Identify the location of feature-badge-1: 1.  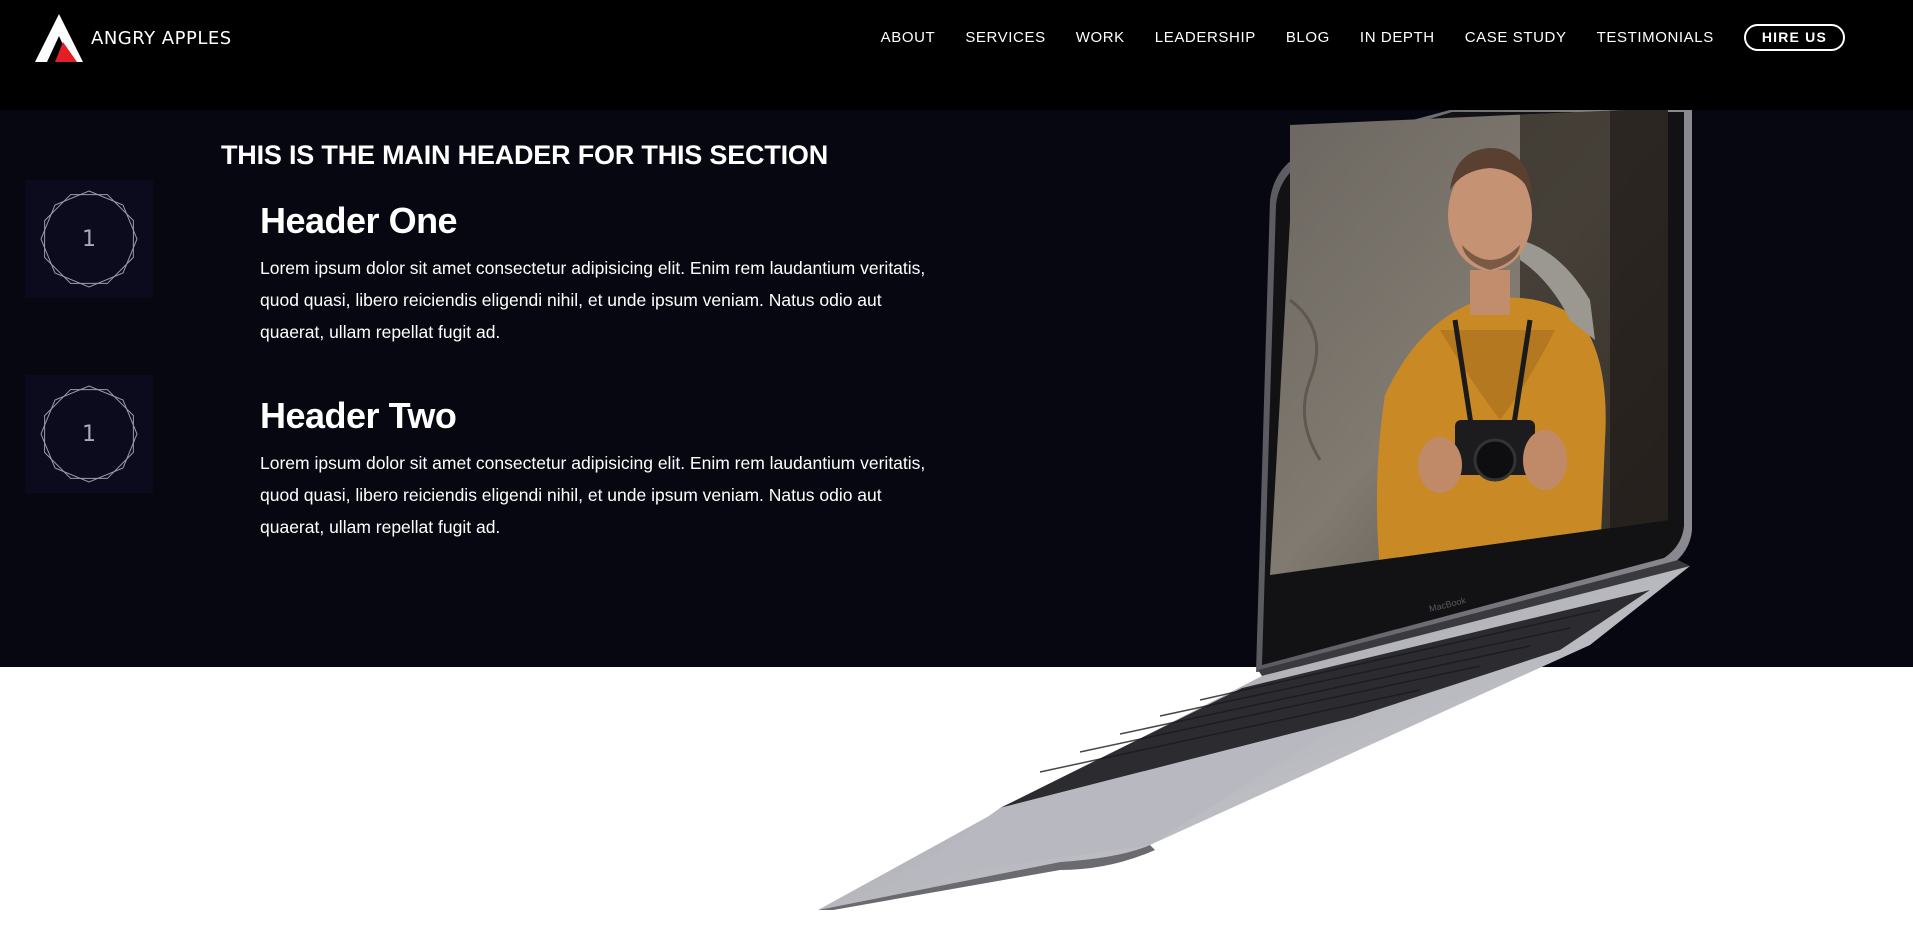
(89, 239).